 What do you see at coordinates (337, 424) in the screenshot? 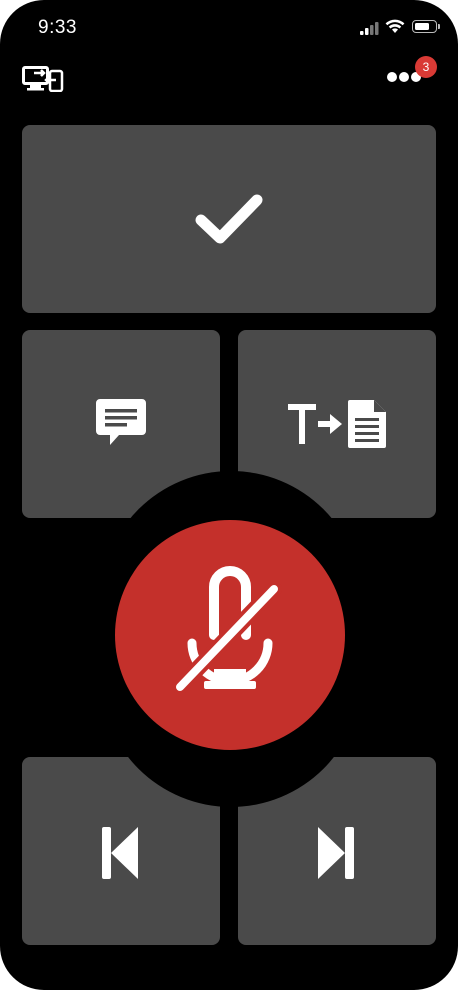
I see `text-to-document-icon` at bounding box center [337, 424].